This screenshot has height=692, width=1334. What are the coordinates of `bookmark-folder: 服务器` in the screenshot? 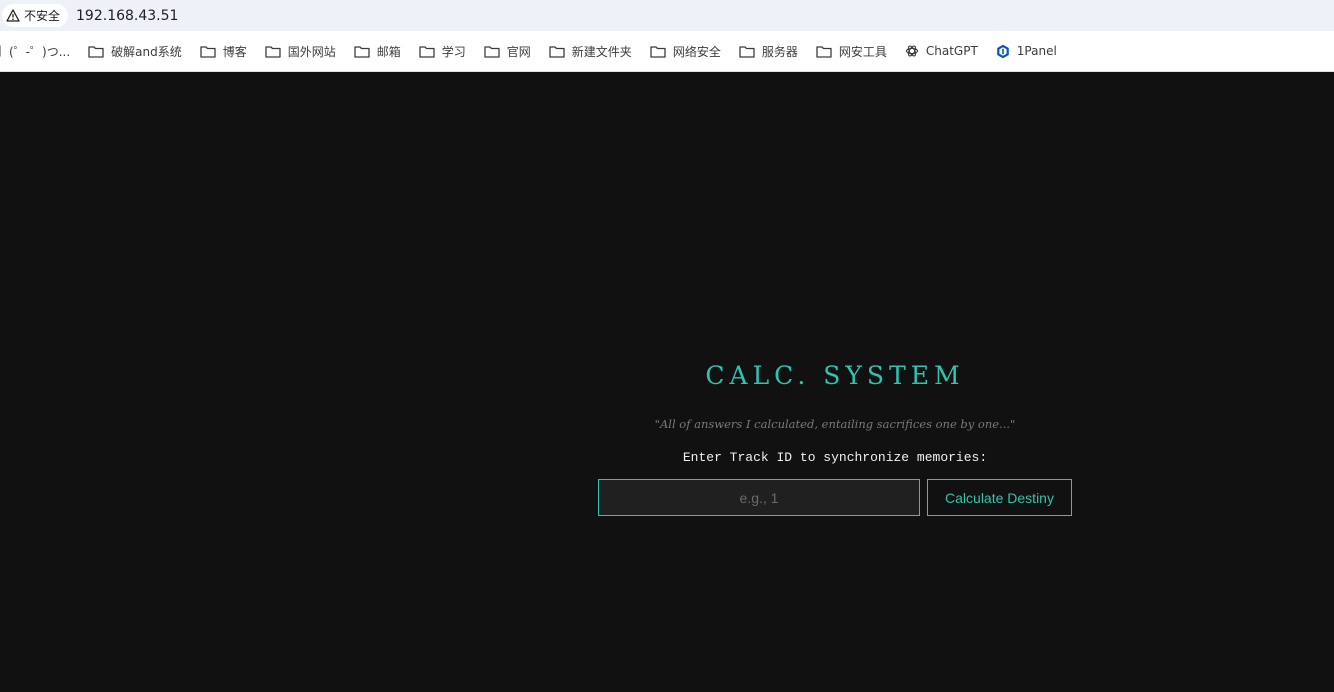 It's located at (768, 51).